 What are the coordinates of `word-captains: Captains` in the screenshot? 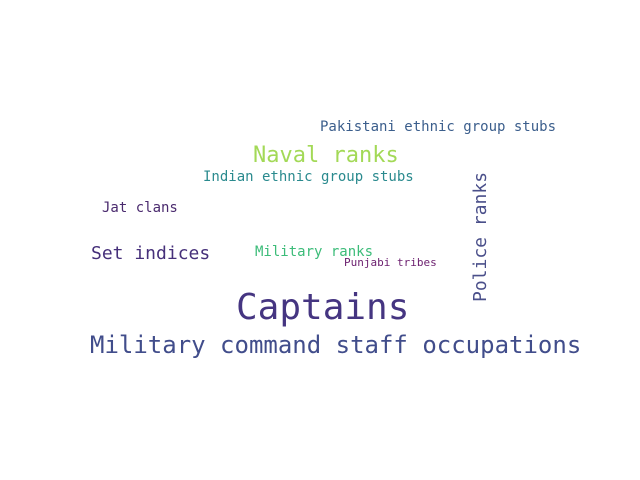 It's located at (323, 307).